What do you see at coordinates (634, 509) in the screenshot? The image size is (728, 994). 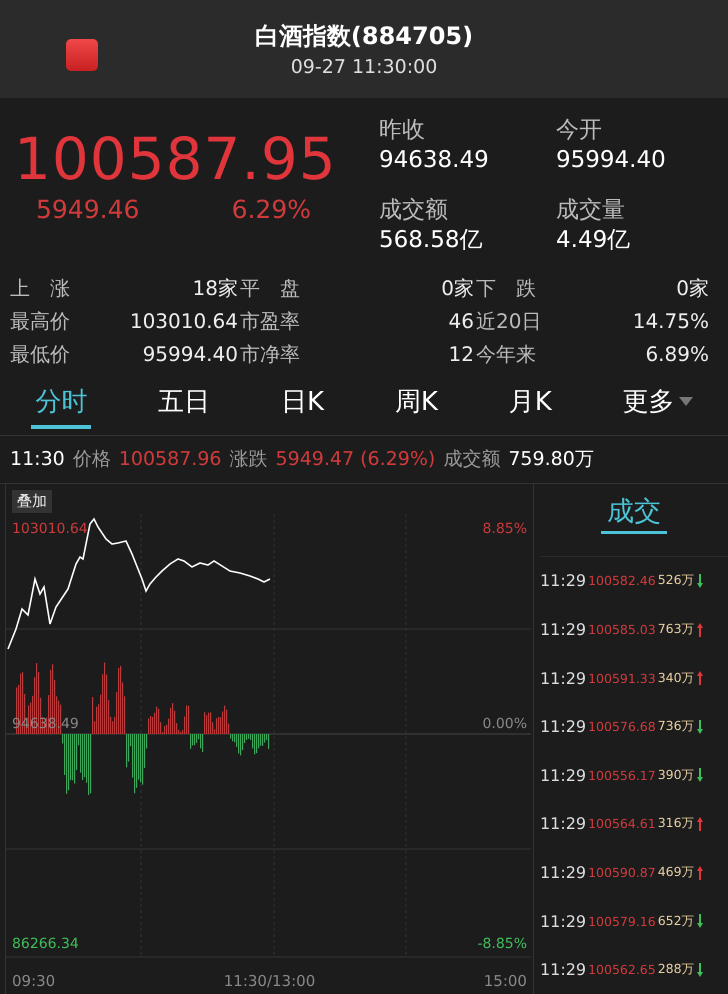 I see `trades-tab: 成交` at bounding box center [634, 509].